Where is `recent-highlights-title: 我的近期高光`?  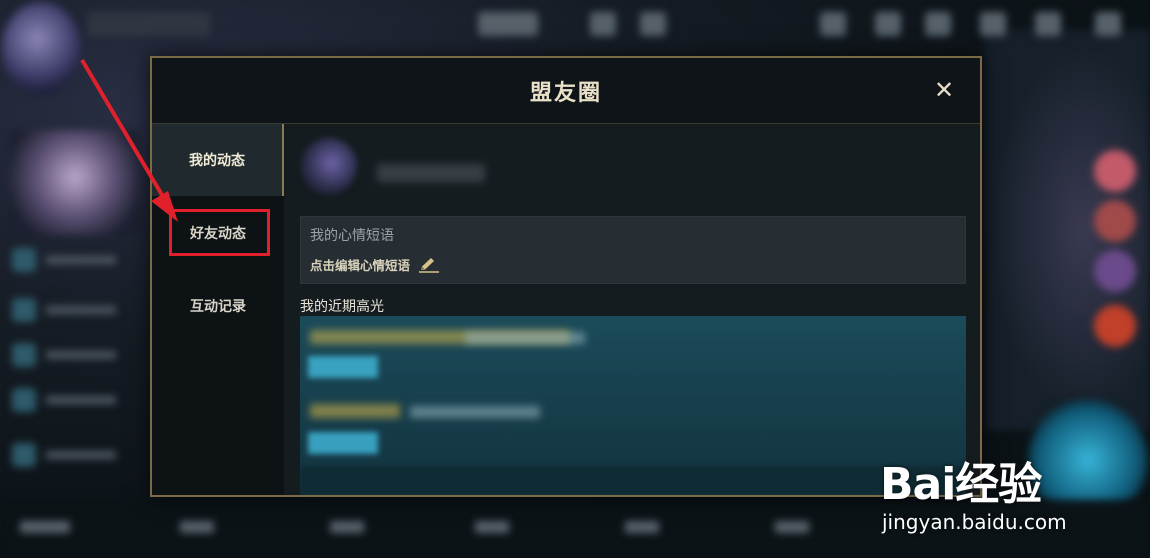
recent-highlights-title: 我的近期高光 is located at coordinates (342, 307).